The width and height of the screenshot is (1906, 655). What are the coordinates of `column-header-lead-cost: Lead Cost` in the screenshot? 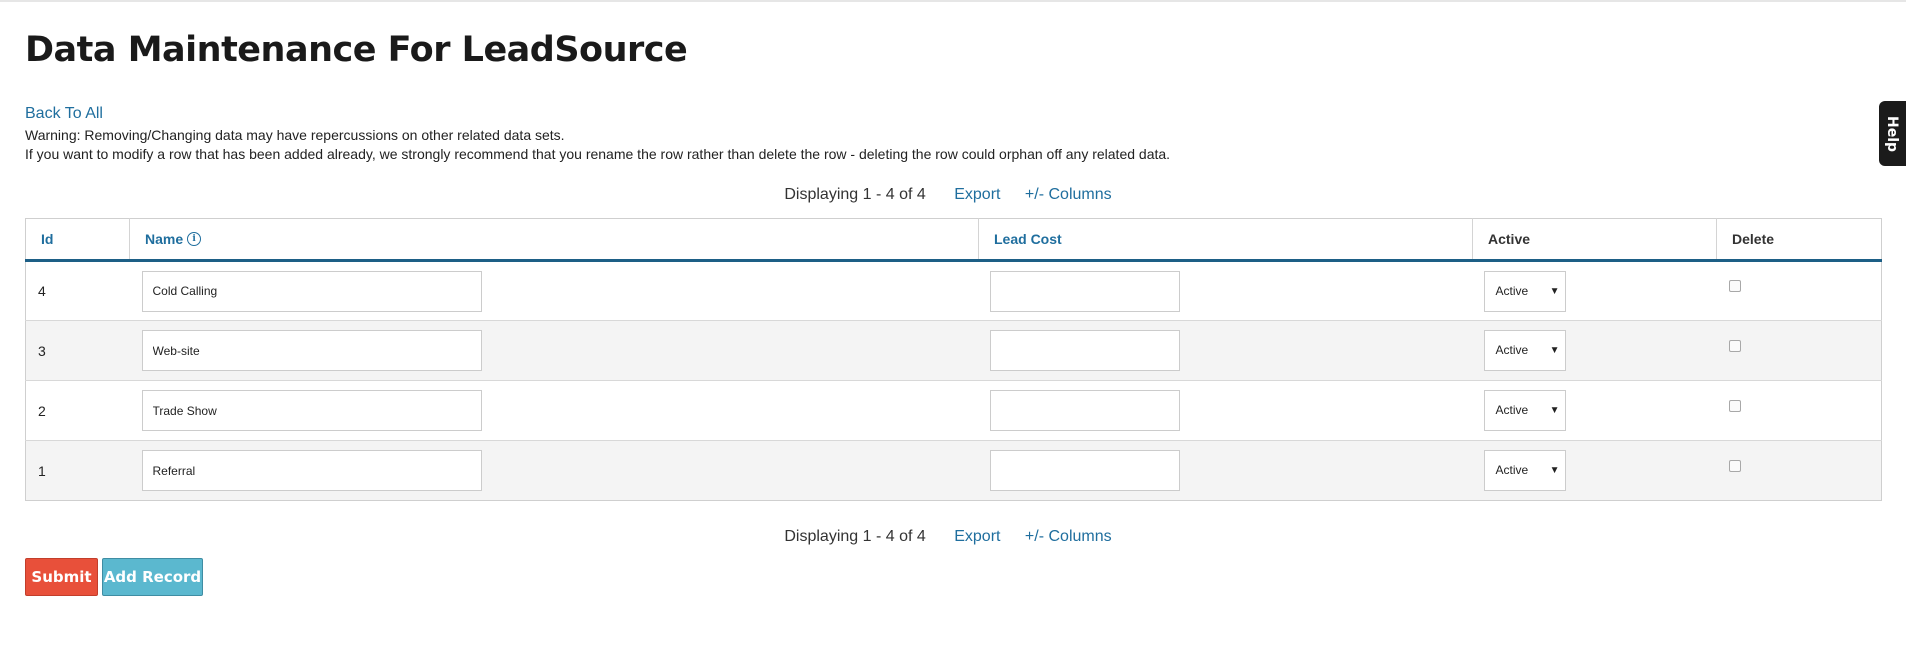 It's located at (1225, 240).